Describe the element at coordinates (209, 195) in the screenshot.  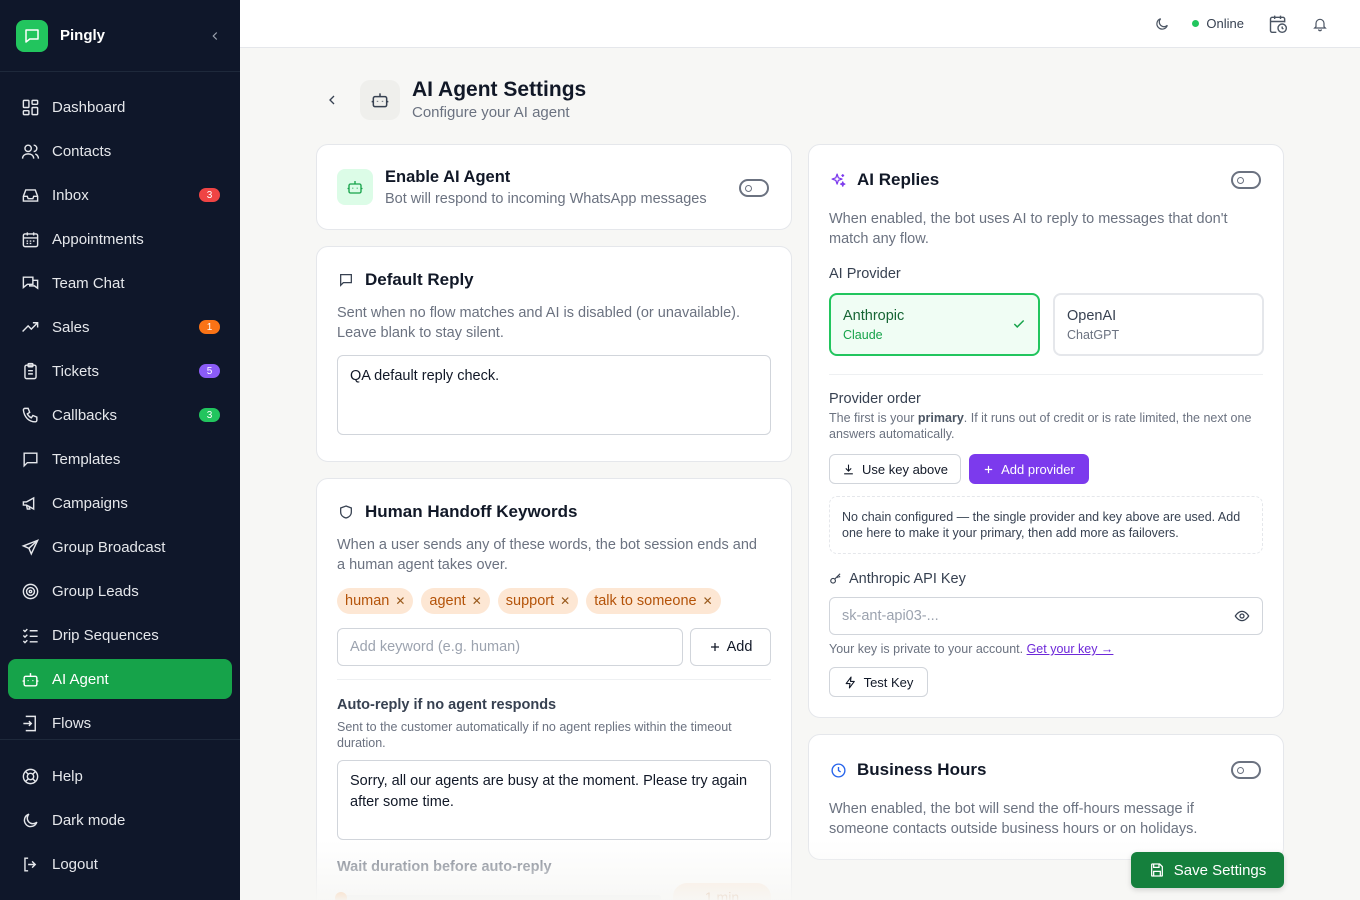
I see `inbox-count-badge: 3` at that location.